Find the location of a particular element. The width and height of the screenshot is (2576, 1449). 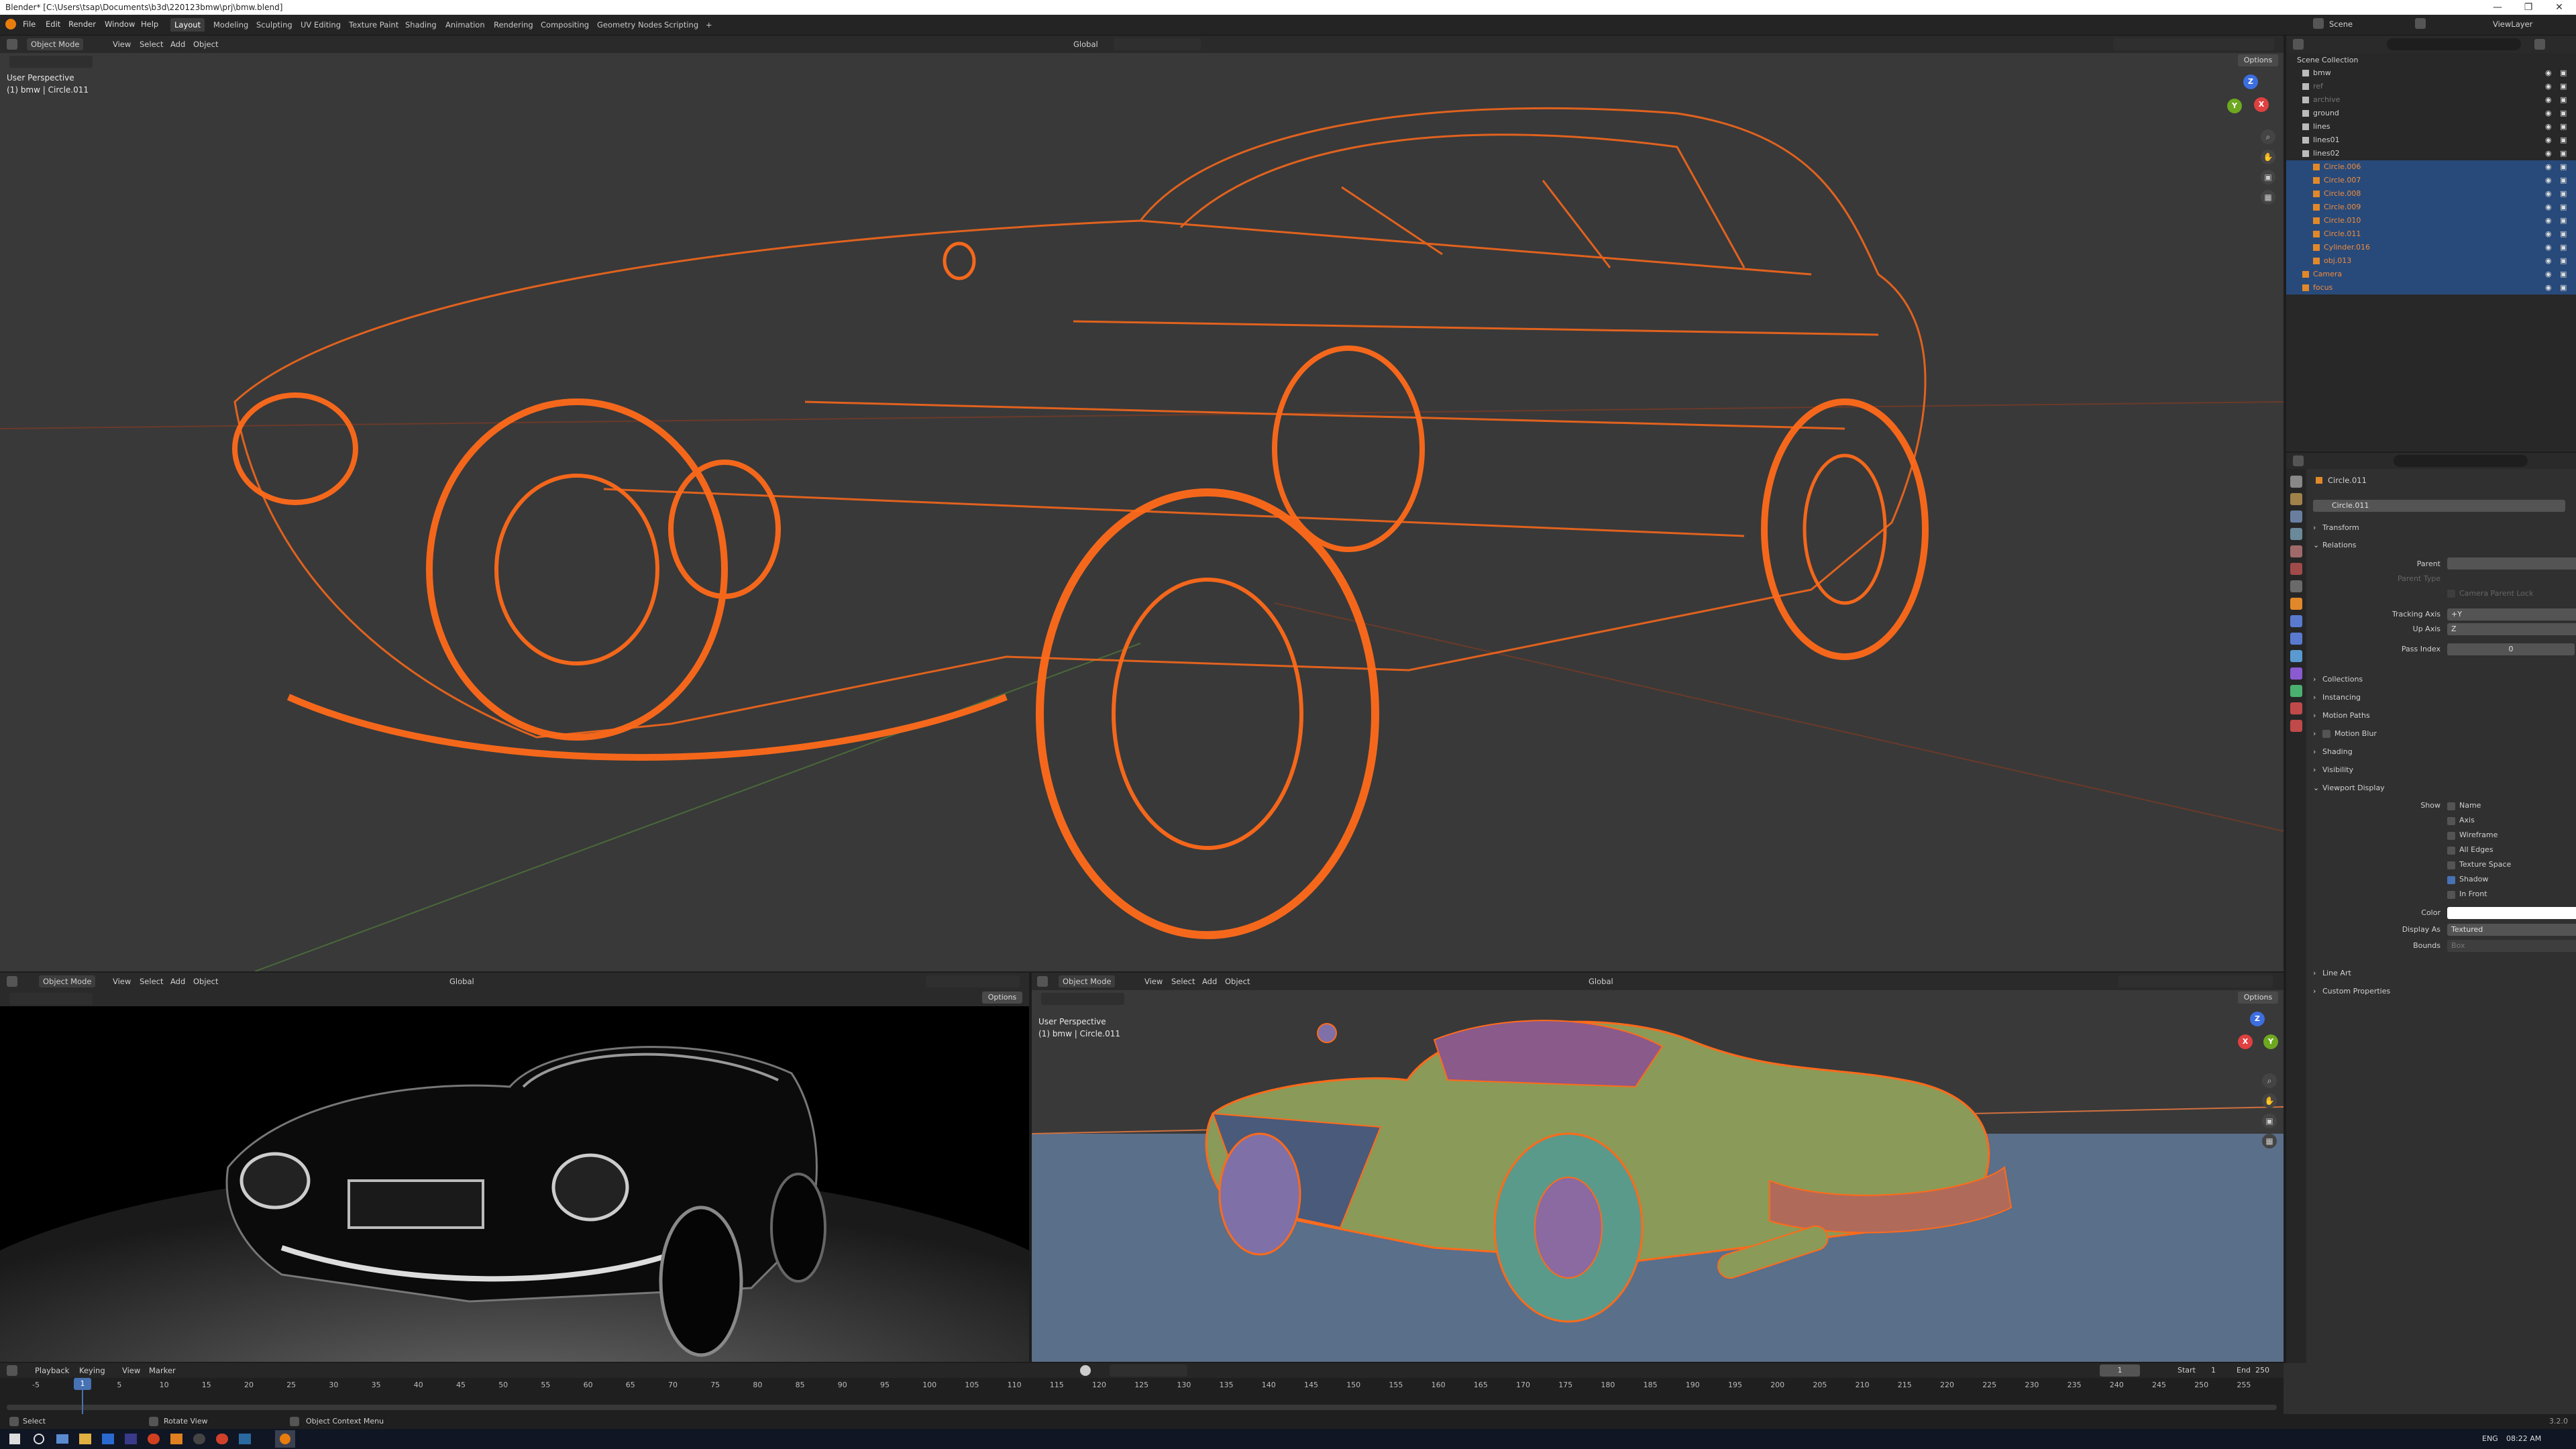

tab-geometry-nodes: Geometry Nodes is located at coordinates (629, 25).